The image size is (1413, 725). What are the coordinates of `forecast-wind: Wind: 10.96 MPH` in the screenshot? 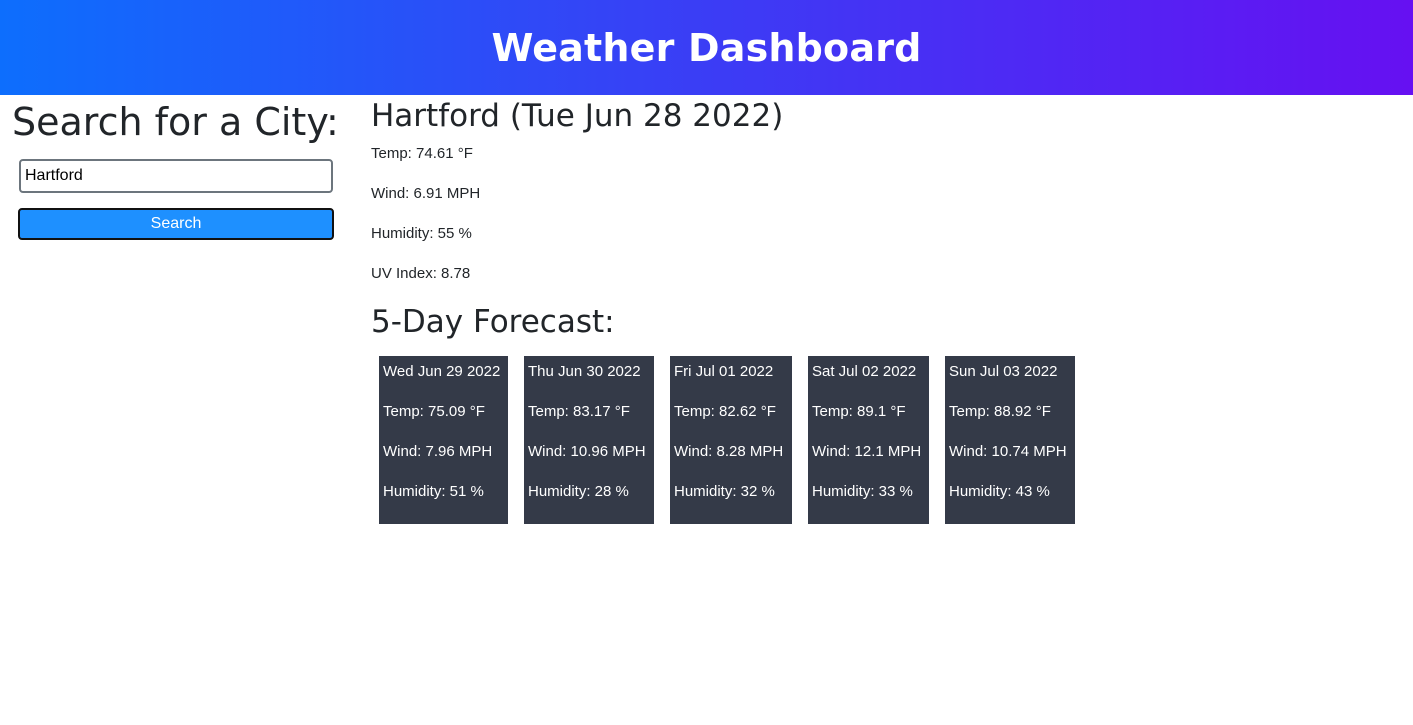 It's located at (587, 451).